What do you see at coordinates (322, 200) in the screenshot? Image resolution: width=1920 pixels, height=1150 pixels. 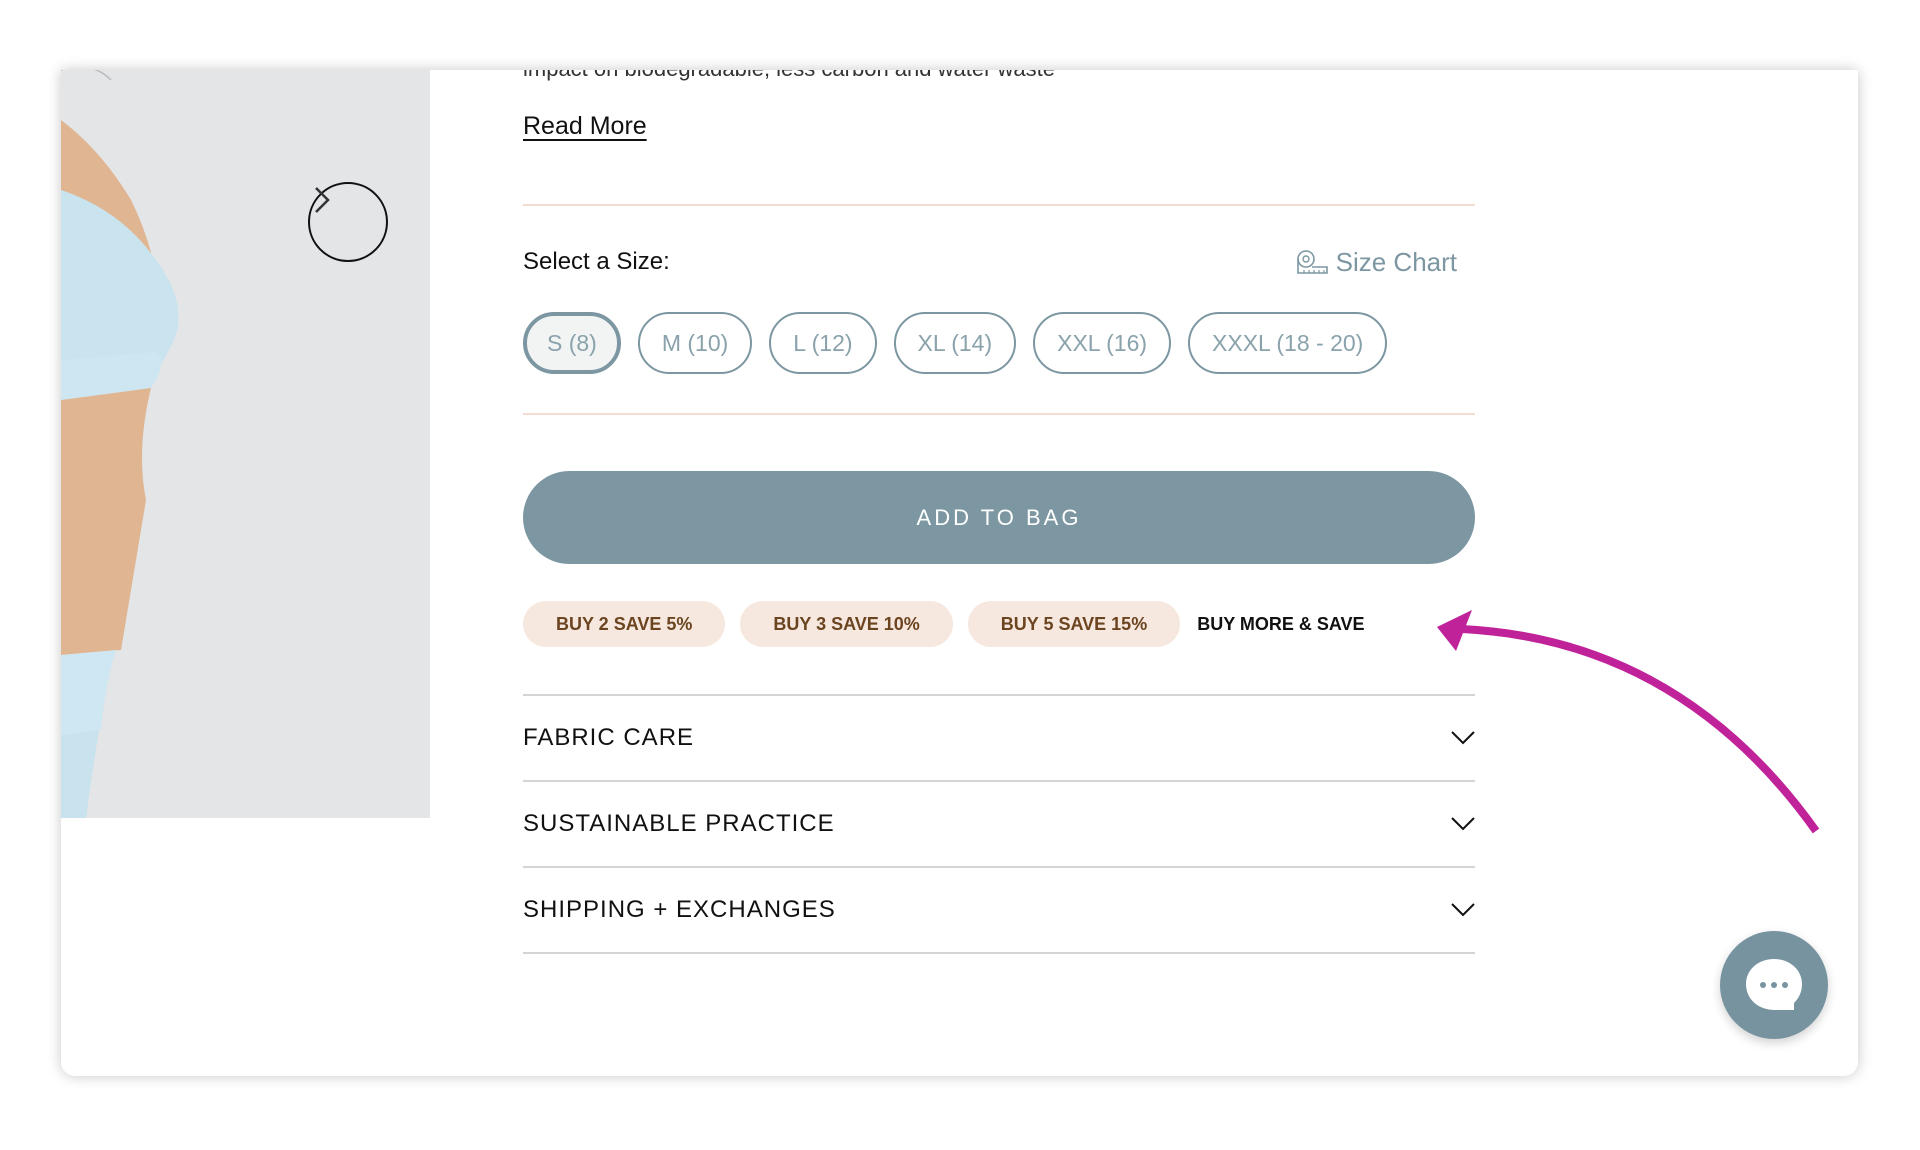 I see `chevron-right-icon` at bounding box center [322, 200].